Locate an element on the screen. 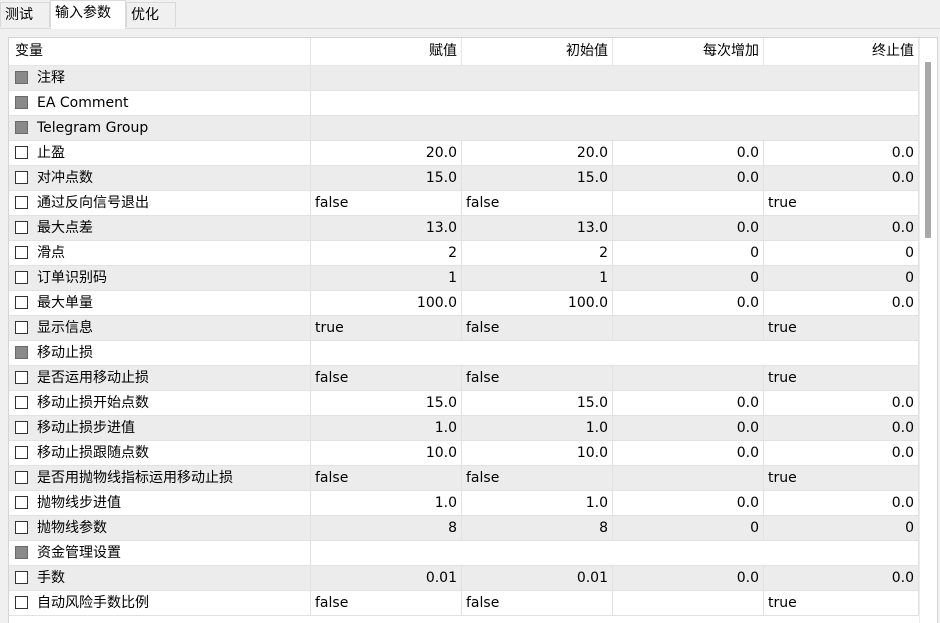 This screenshot has width=940, height=623. vertical-scrollbar is located at coordinates (928, 330).